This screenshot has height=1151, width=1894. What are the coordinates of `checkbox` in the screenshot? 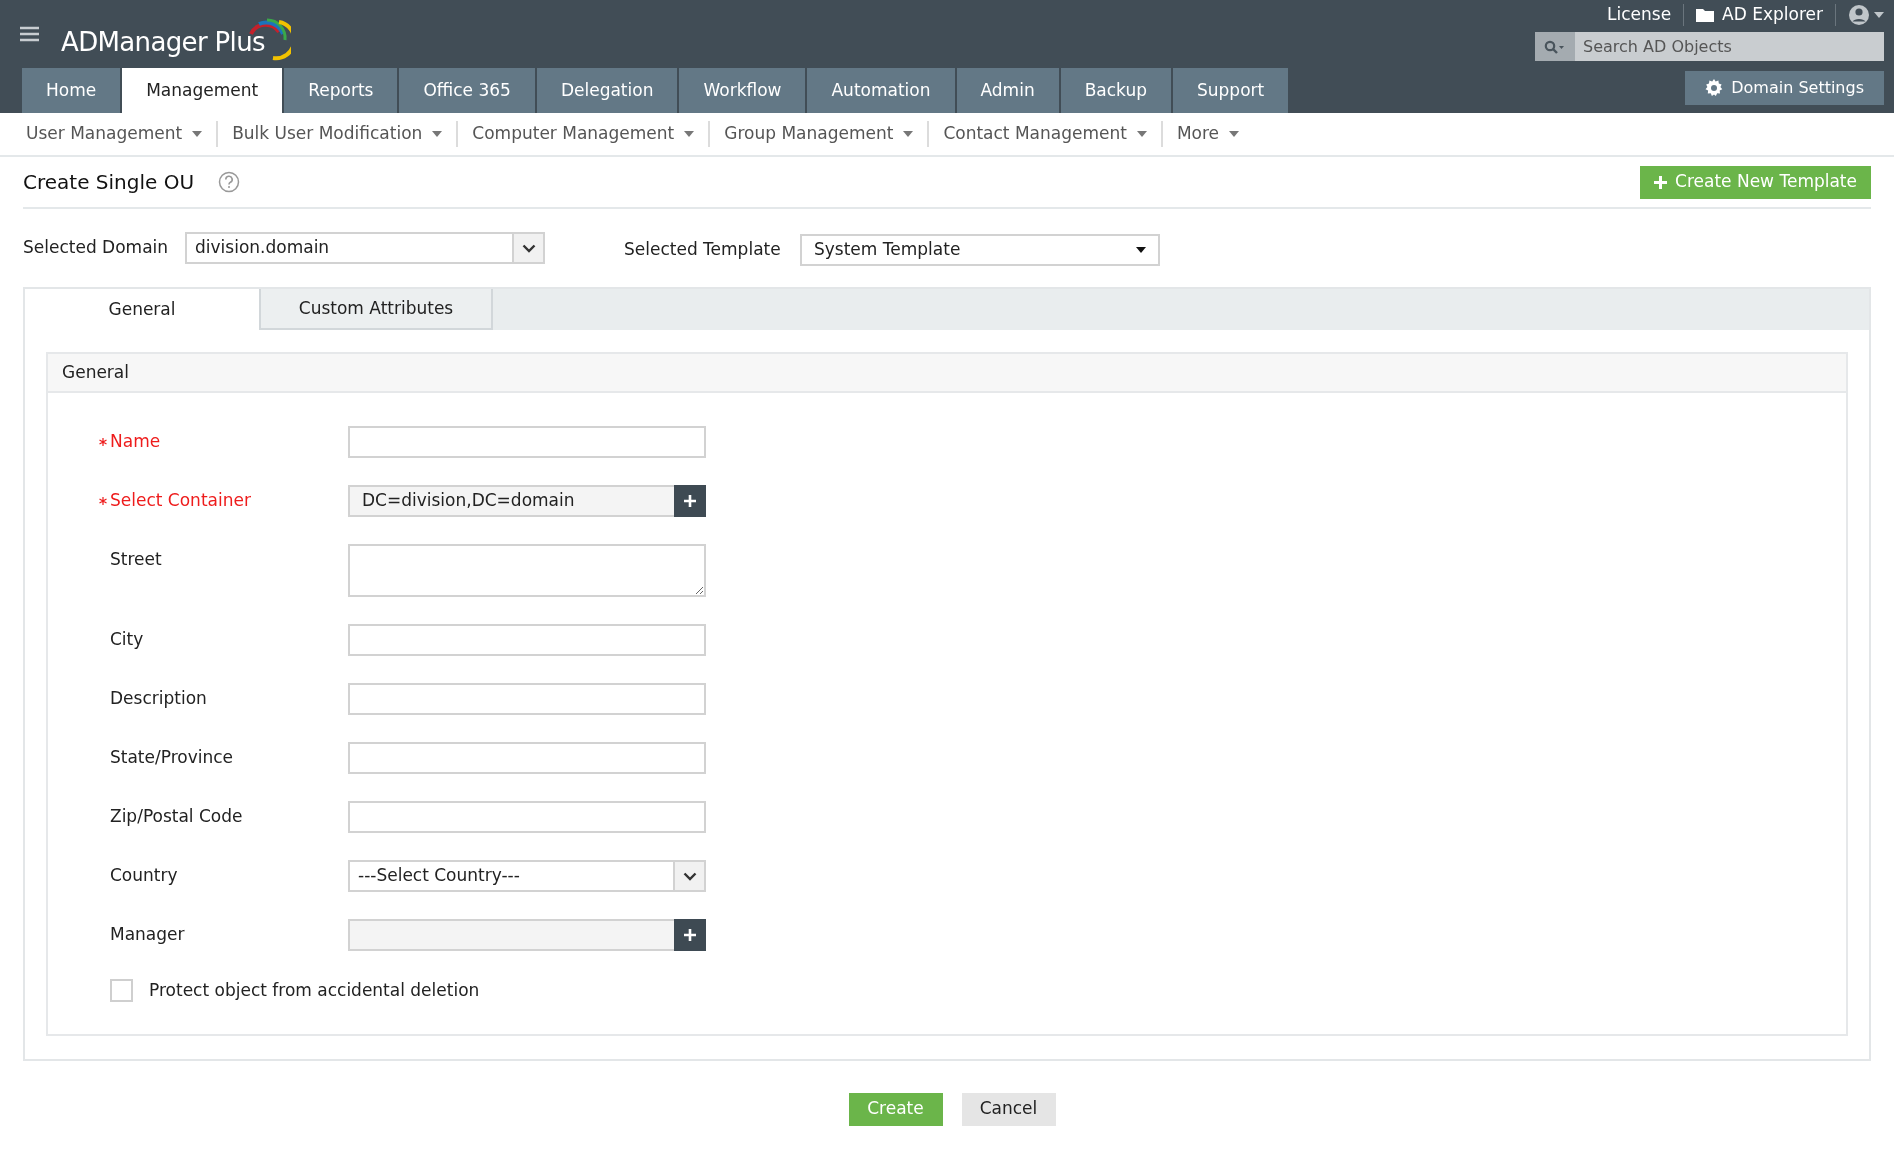 It's located at (121, 991).